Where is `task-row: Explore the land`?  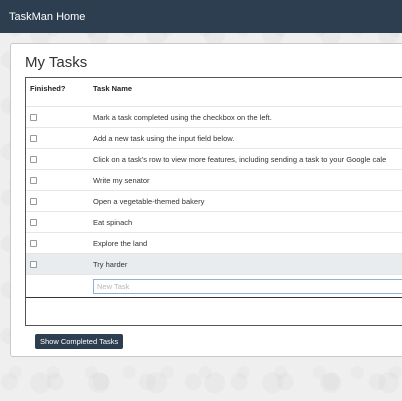 task-row: Explore the land is located at coordinates (214, 243).